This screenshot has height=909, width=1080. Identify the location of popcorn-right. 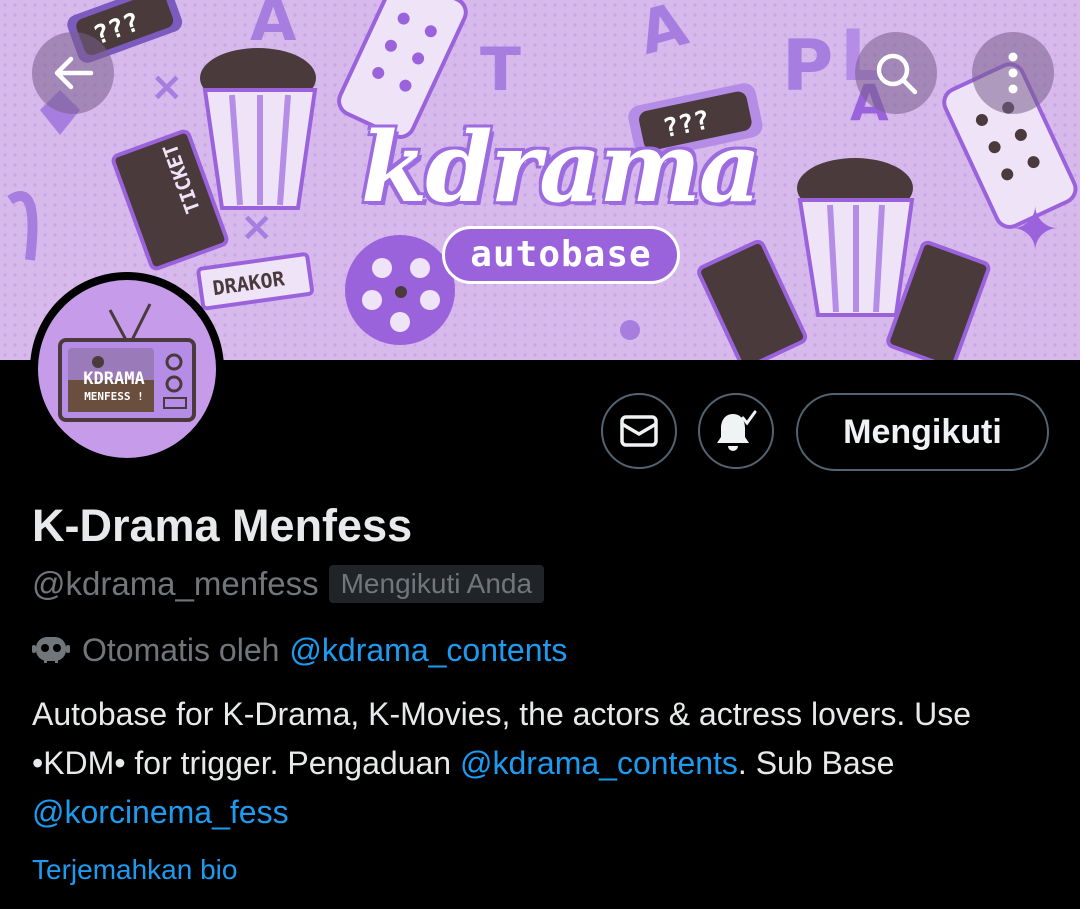
(856, 237).